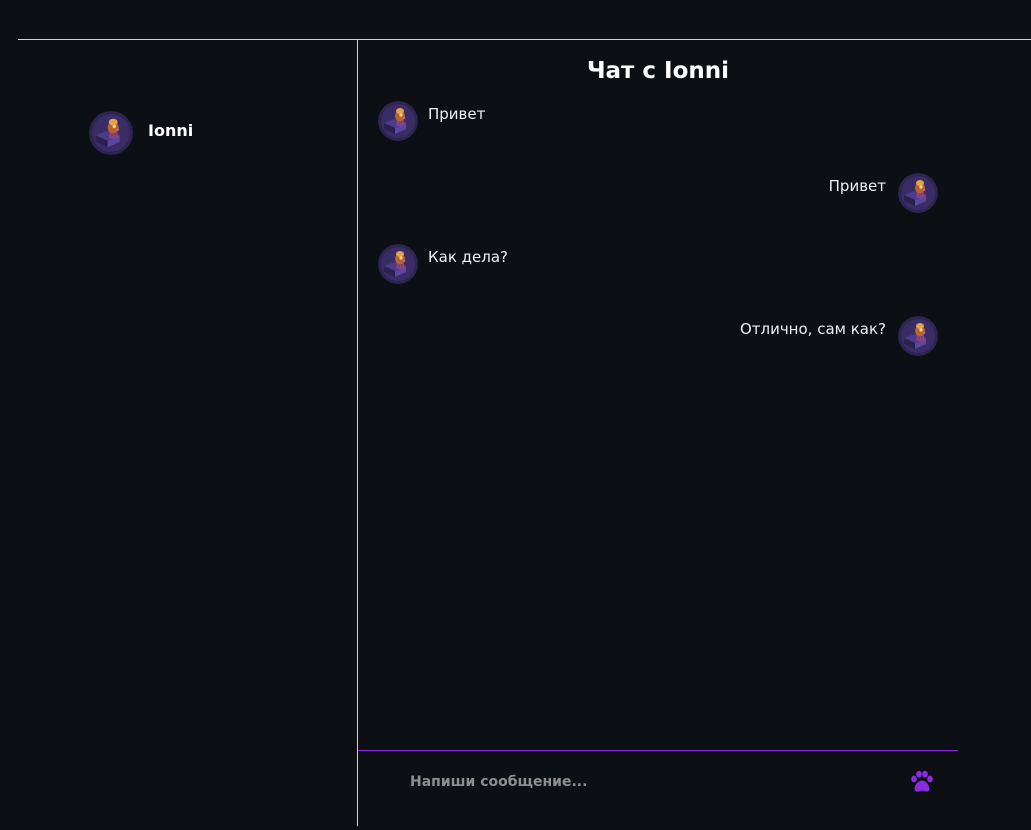  I want to click on message-outgoing: Привет, so click(883, 193).